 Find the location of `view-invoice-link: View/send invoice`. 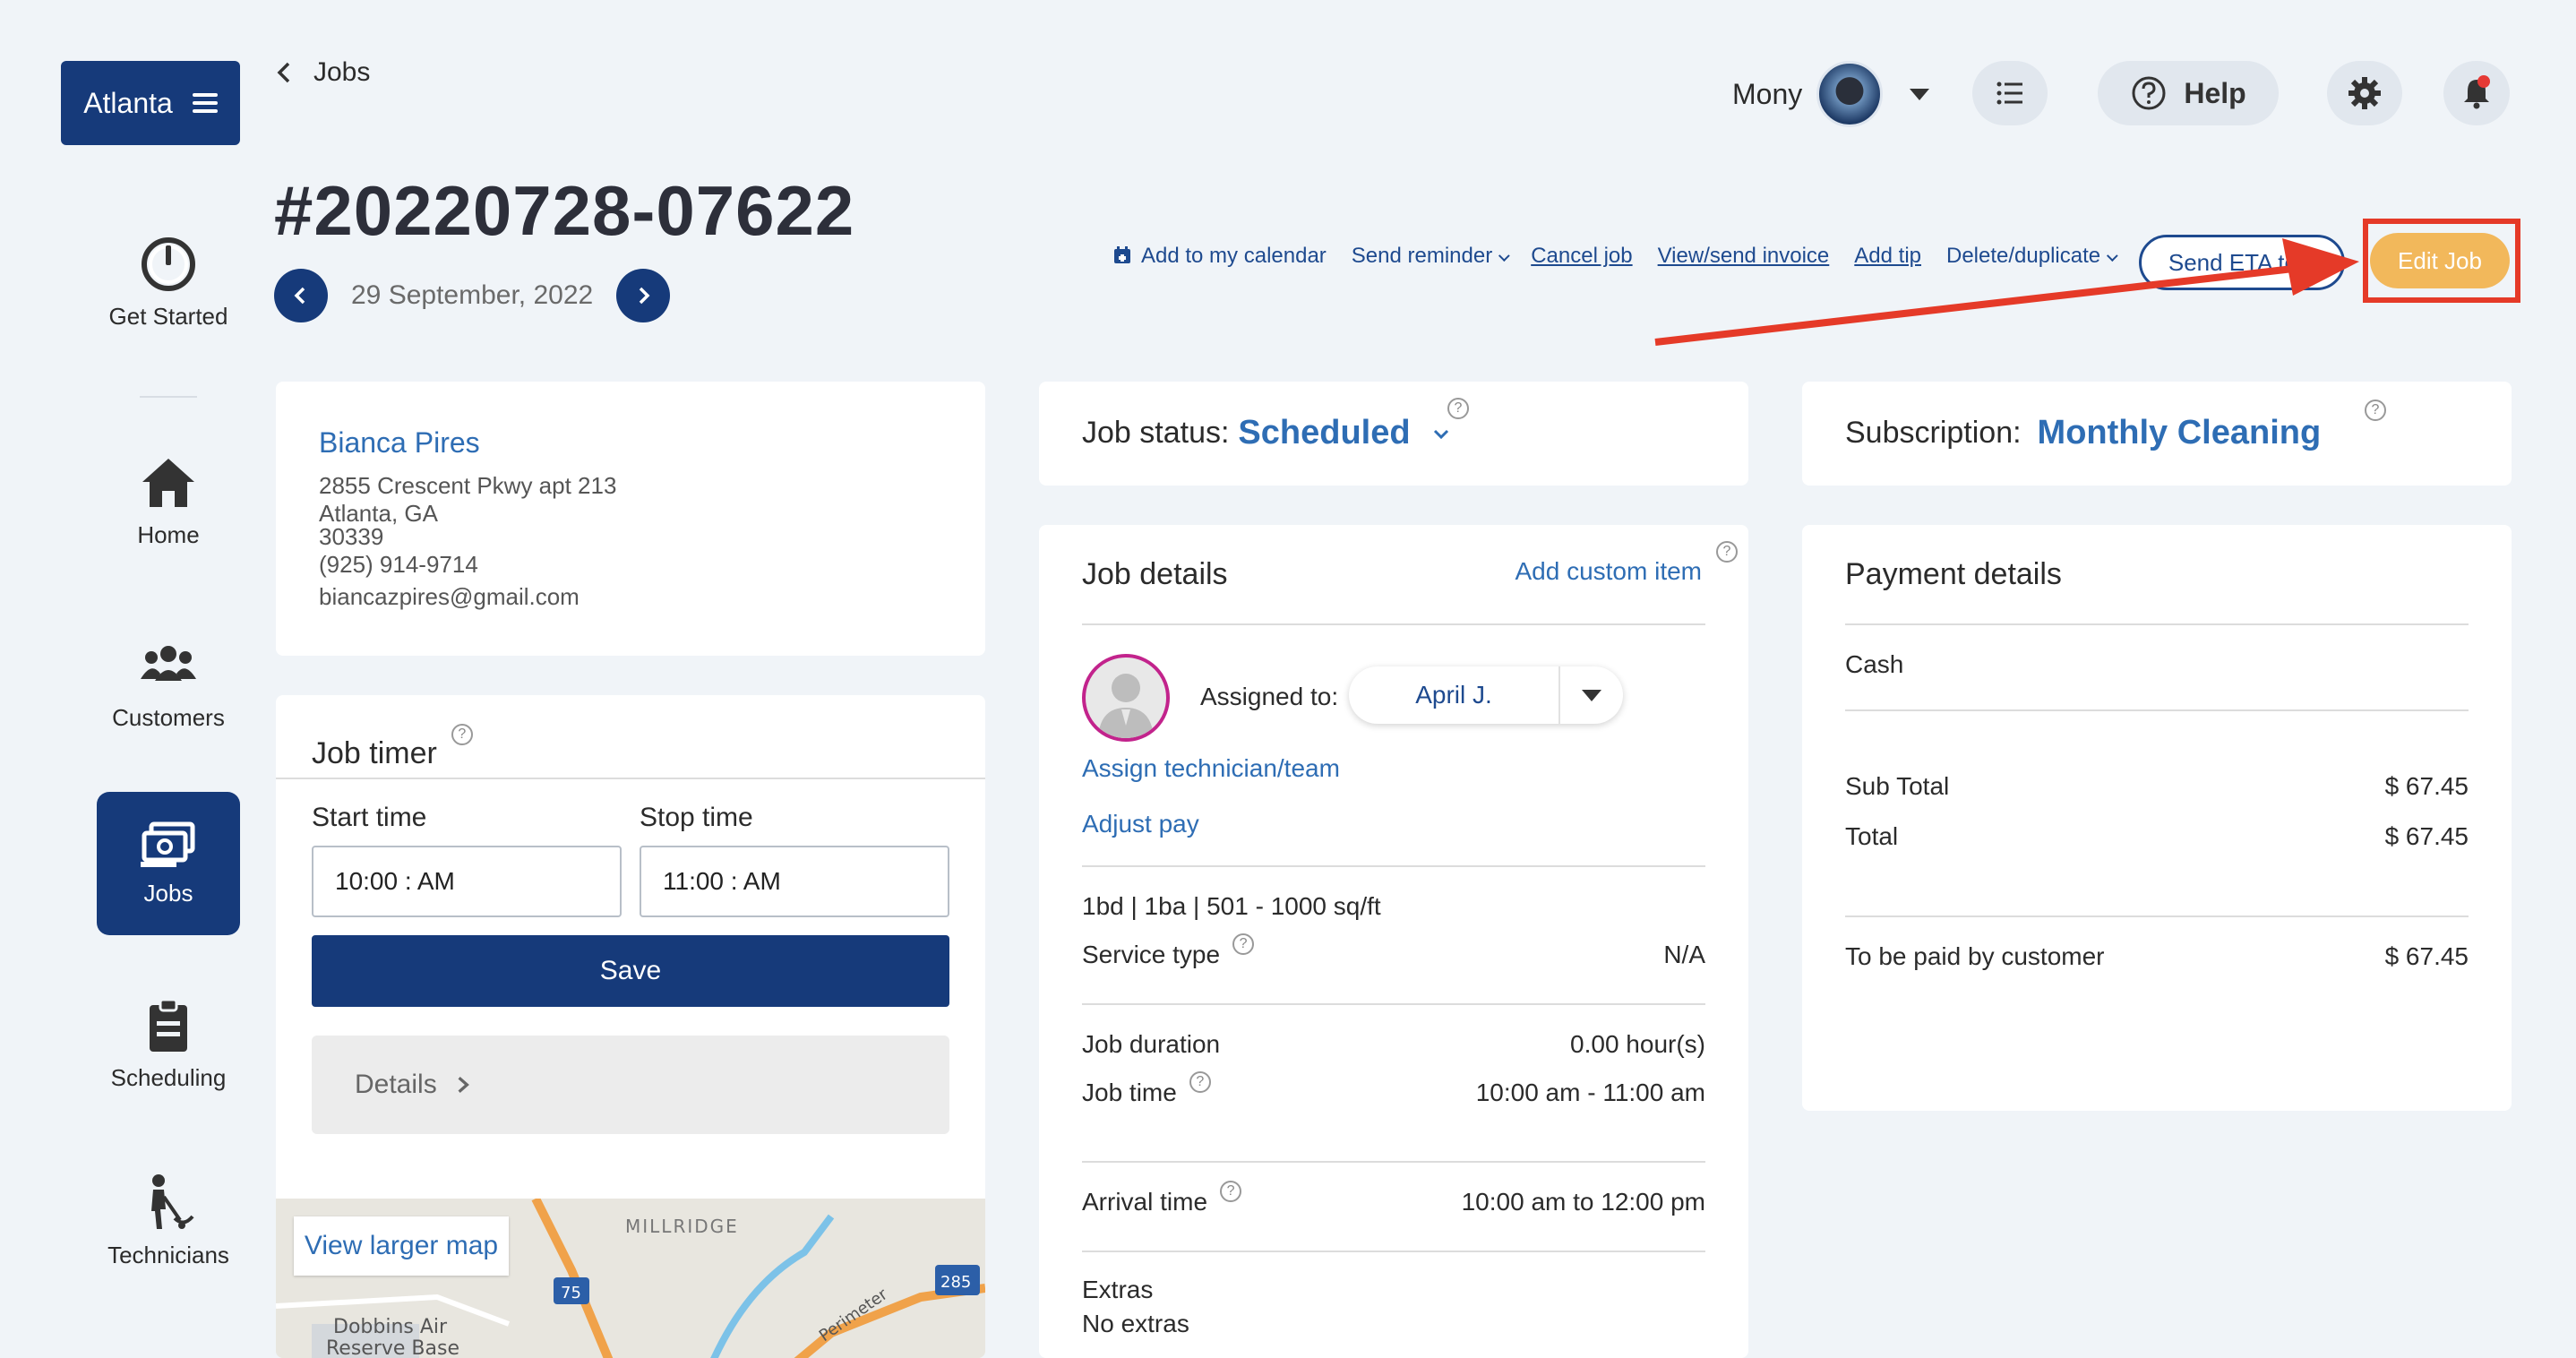

view-invoice-link: View/send invoice is located at coordinates (1744, 256).